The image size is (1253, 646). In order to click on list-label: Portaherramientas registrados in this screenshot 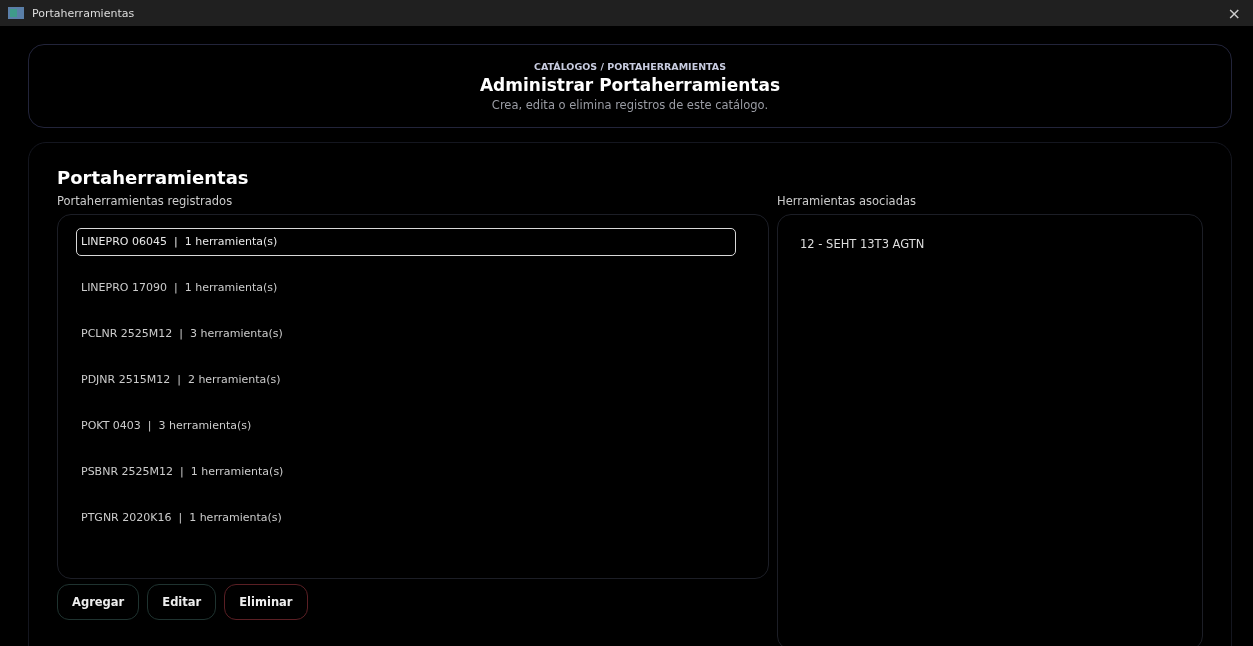, I will do `click(145, 201)`.